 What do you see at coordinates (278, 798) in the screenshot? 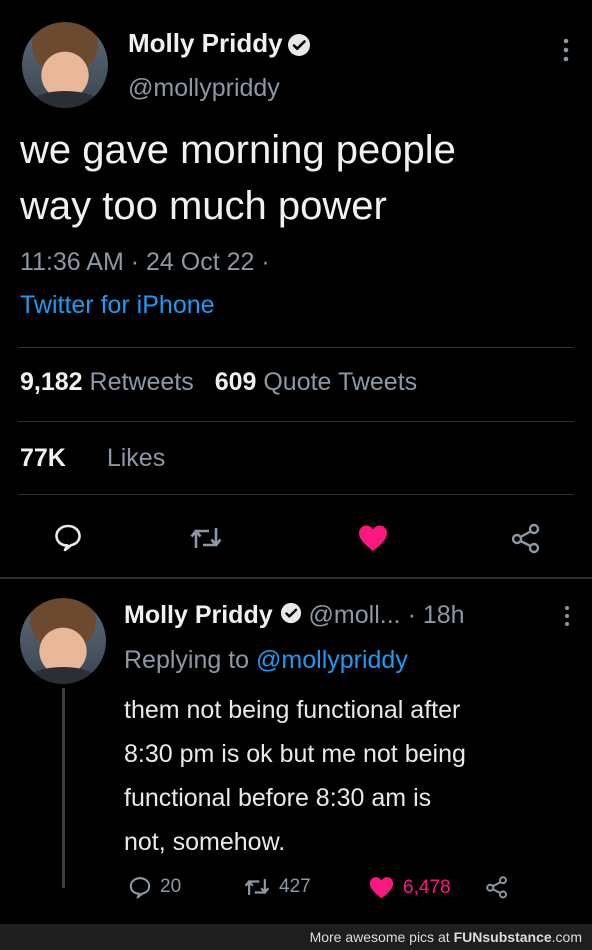
I see `reply-text-line: functional before 8:30 am is` at bounding box center [278, 798].